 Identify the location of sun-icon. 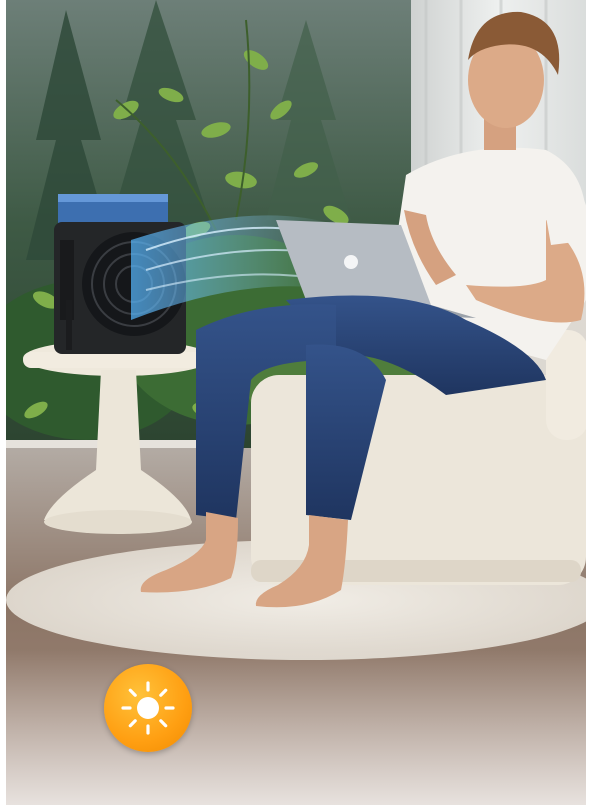
(148, 708).